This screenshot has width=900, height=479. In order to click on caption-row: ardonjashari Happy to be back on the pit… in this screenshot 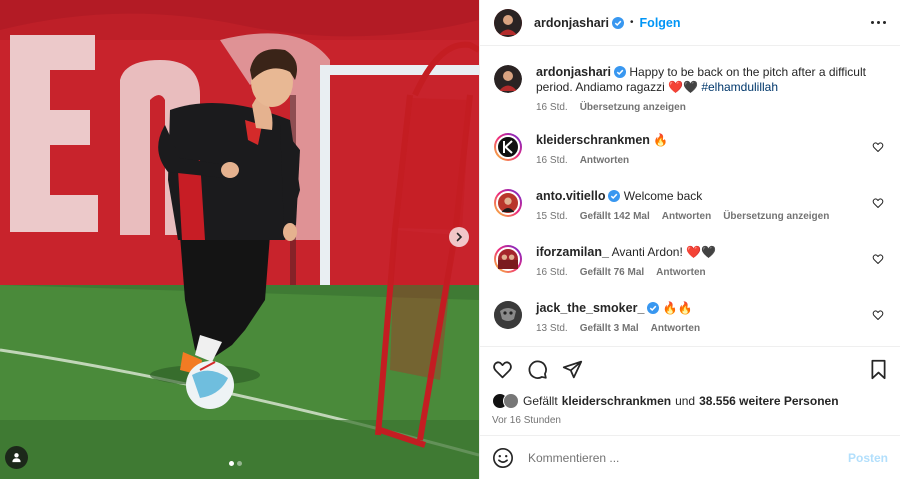, I will do `click(690, 93)`.